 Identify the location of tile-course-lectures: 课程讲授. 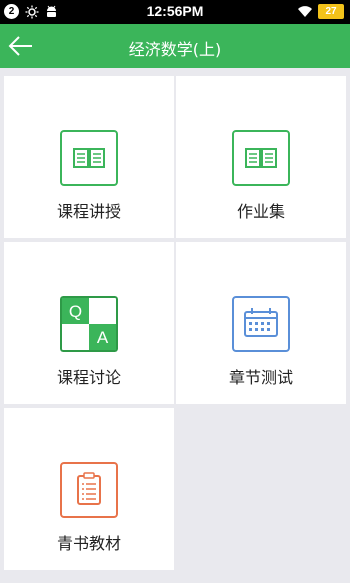
(89, 157).